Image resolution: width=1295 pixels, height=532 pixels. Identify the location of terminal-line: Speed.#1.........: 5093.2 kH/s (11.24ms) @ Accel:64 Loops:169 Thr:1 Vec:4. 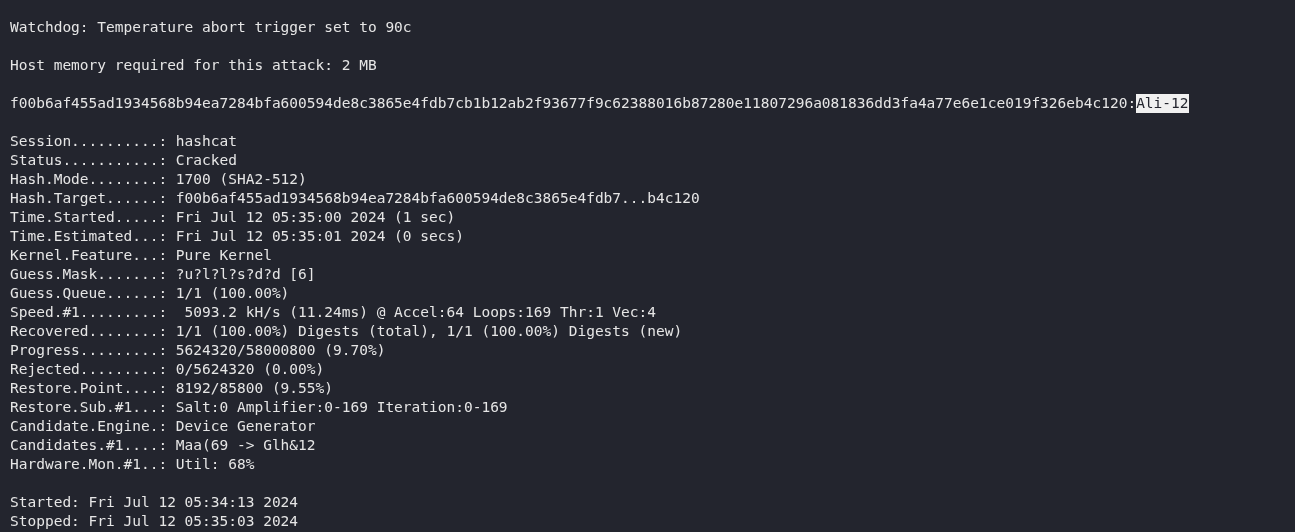
(333, 312).